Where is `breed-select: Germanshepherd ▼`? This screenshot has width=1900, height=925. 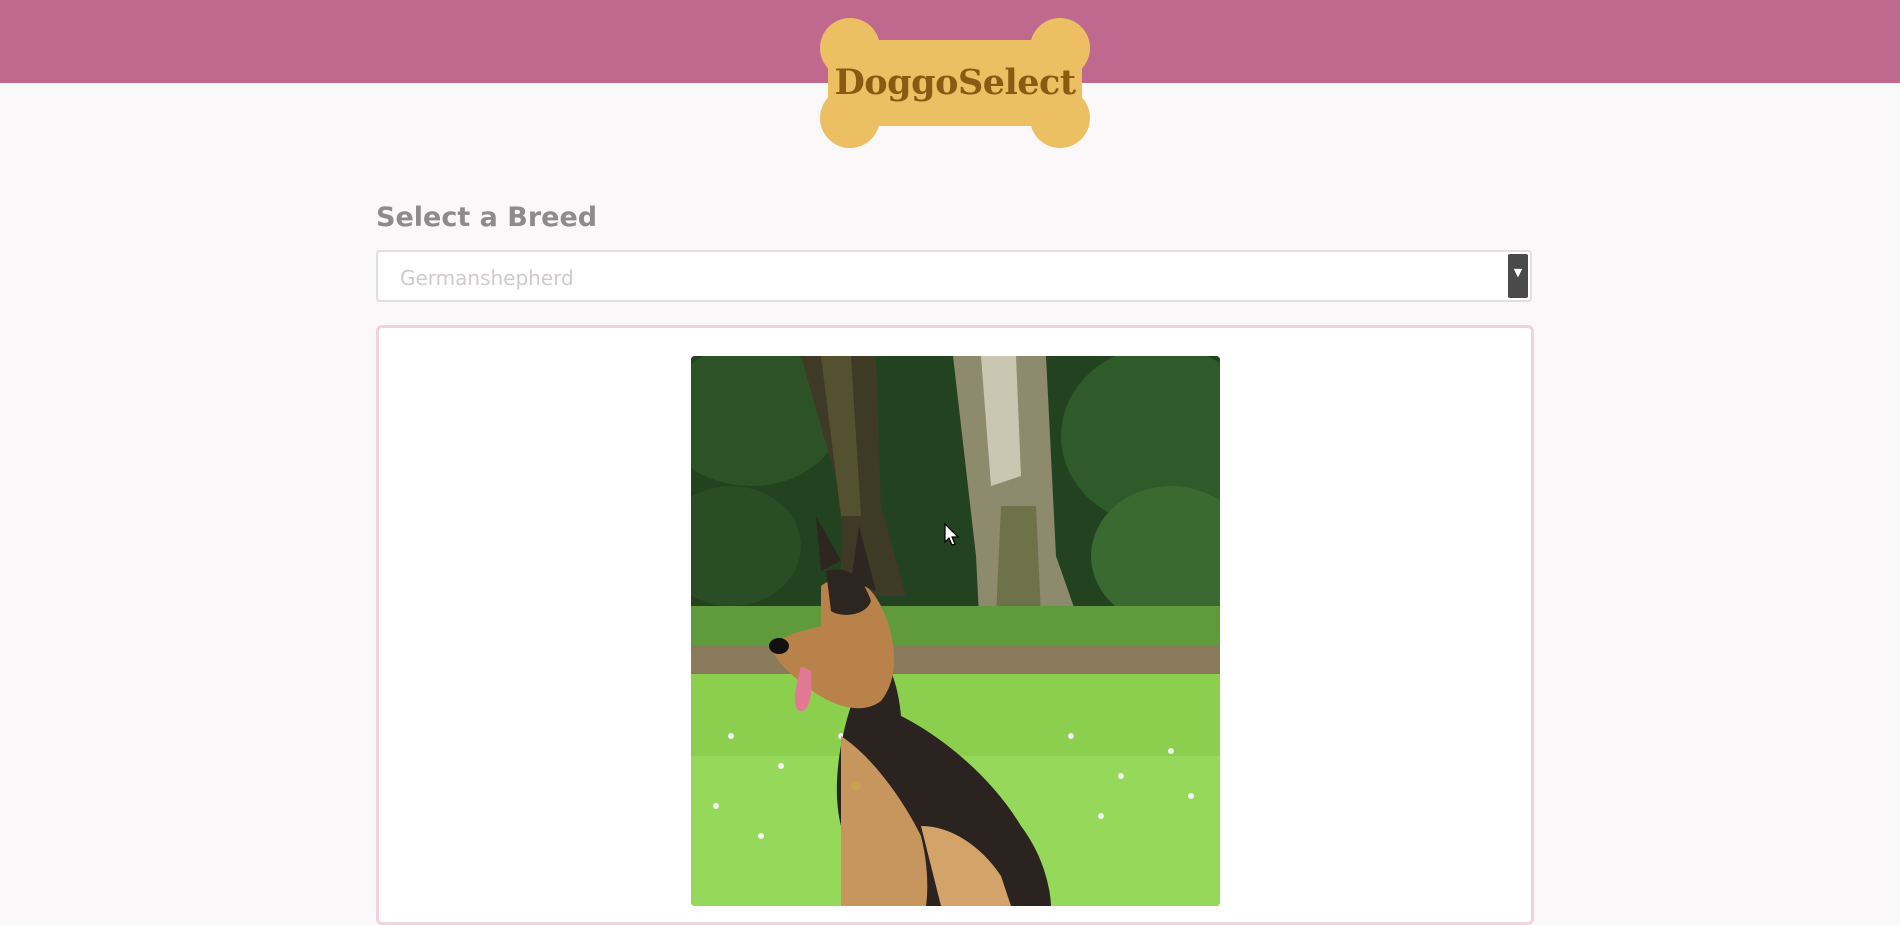 breed-select: Germanshepherd ▼ is located at coordinates (954, 276).